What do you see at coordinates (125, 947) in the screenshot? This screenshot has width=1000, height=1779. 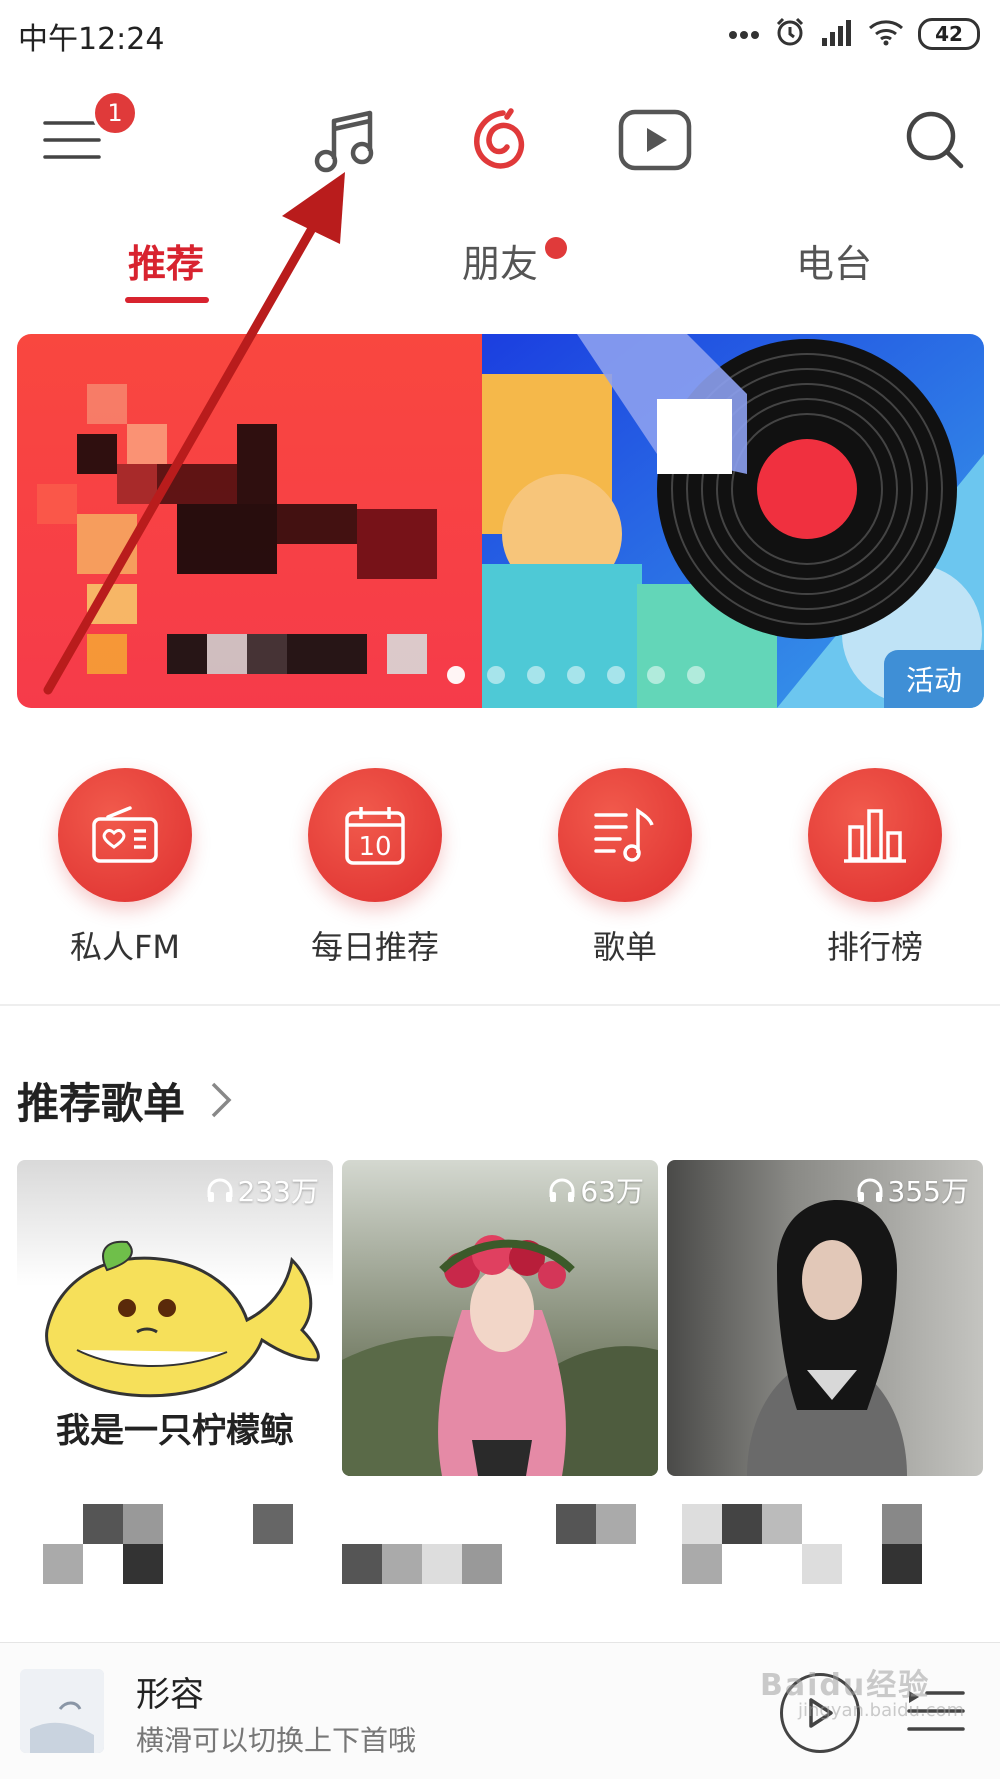 I see `entry-label: 私人FM` at bounding box center [125, 947].